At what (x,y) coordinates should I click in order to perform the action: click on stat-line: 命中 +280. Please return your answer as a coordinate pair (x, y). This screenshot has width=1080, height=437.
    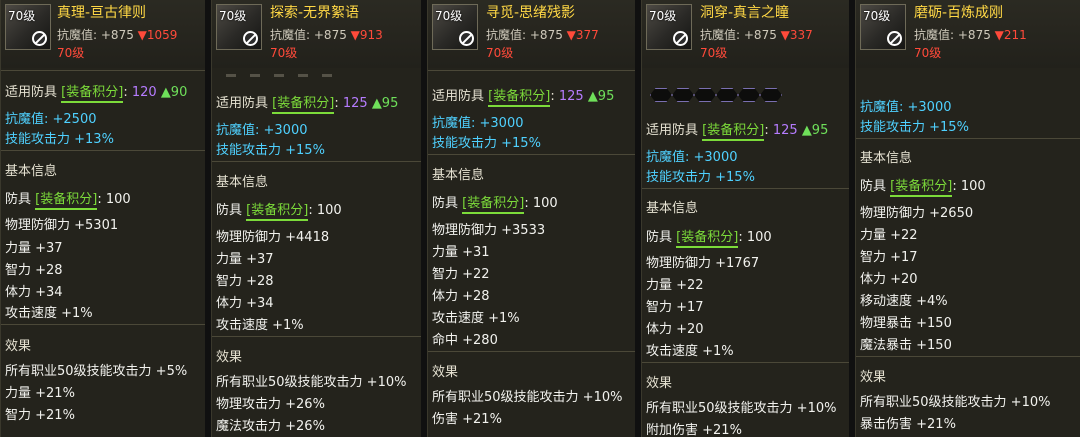
    Looking at the image, I should click on (465, 340).